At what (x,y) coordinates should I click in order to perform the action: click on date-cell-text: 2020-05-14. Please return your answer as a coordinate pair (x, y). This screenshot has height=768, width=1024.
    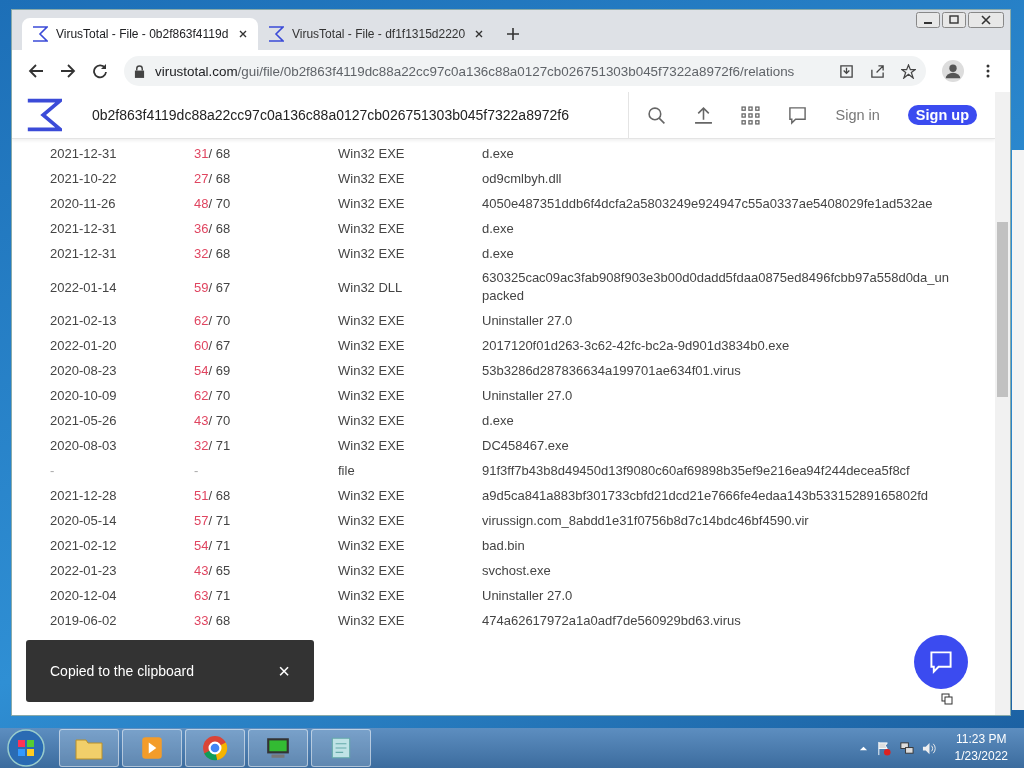
    Looking at the image, I should click on (84, 520).